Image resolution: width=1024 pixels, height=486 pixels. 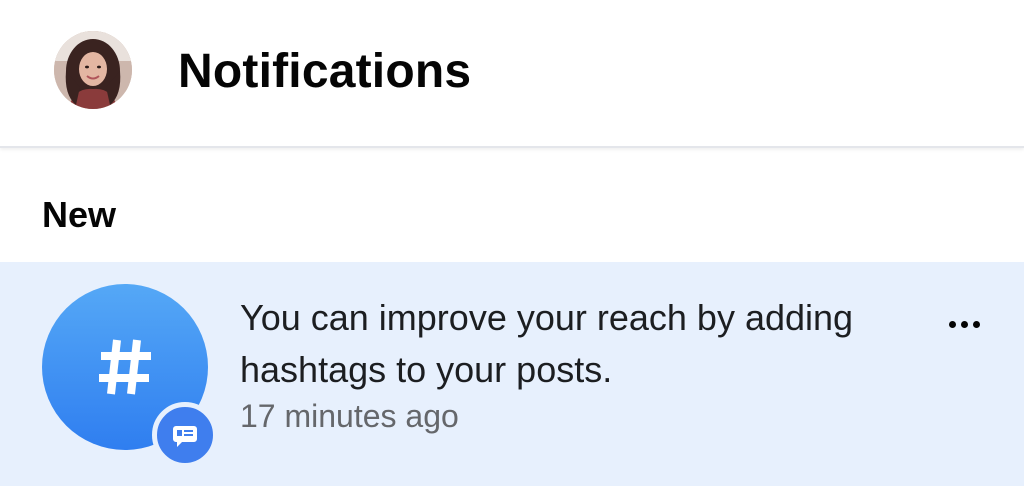 I want to click on message-badge-icon, so click(x=185, y=435).